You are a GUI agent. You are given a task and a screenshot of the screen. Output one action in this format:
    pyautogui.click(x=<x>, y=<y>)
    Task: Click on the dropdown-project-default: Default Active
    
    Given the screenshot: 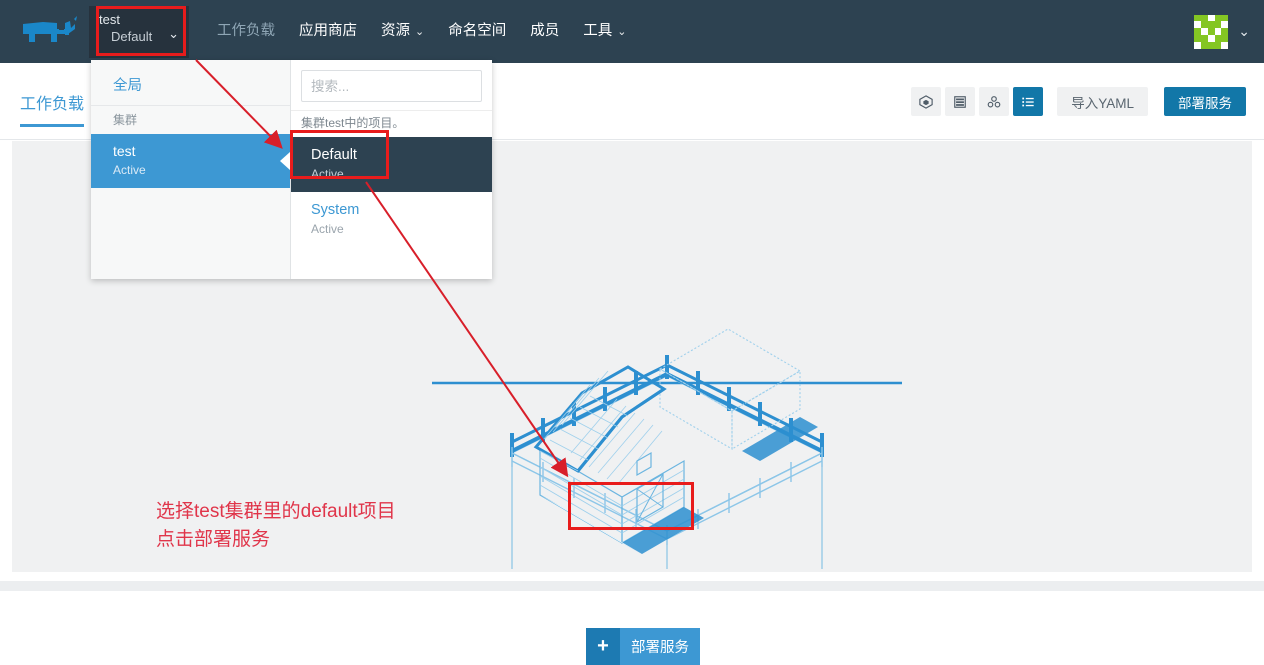 What is the action you would take?
    pyautogui.click(x=391, y=164)
    